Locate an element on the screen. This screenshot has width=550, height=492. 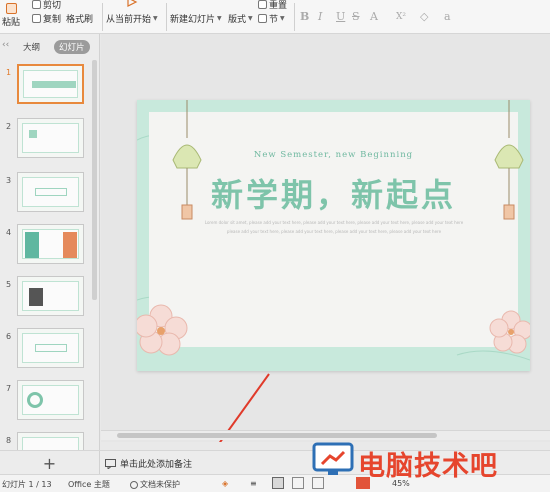
thumbnail-donut is located at coordinates (35, 400).